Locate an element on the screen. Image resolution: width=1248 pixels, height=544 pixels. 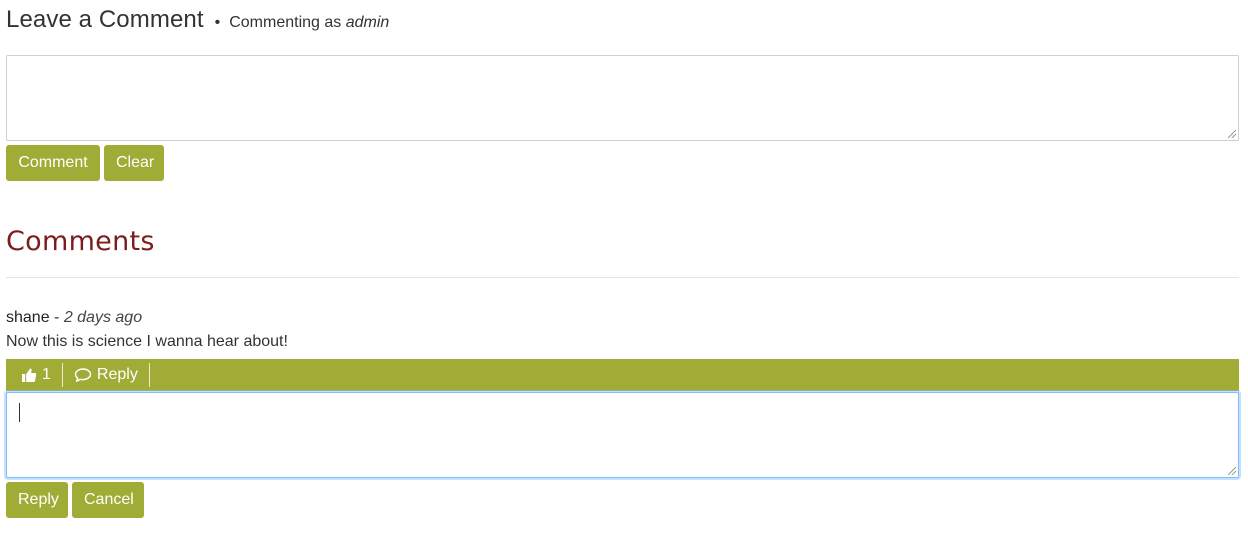
comment-meta: shane - 2 days ago is located at coordinates (74, 318).